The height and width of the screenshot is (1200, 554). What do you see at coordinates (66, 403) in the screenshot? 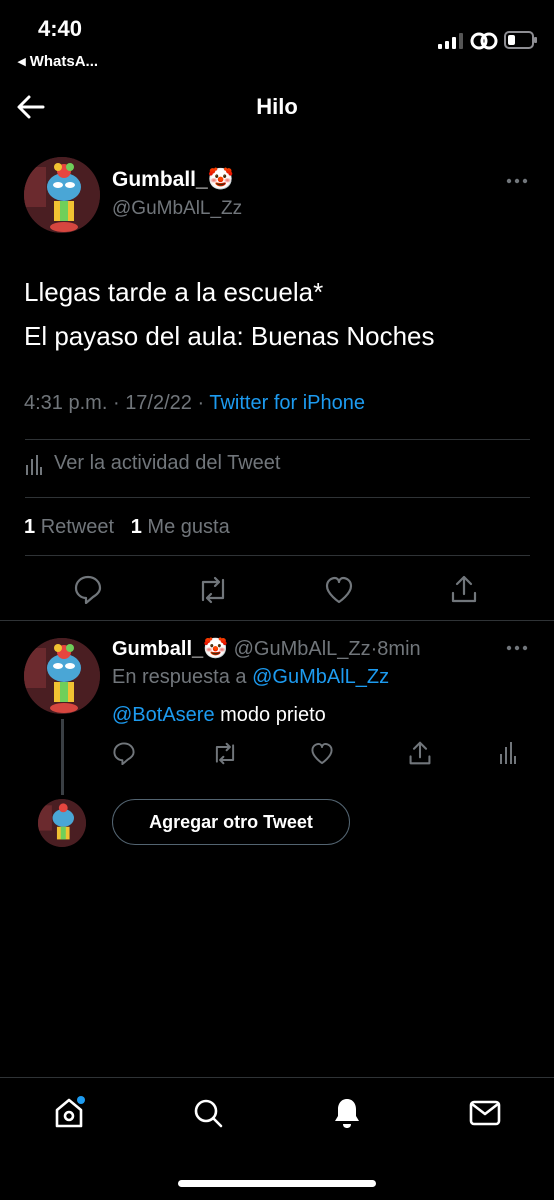
I see `tweet-time: 4:31 p.m.` at bounding box center [66, 403].